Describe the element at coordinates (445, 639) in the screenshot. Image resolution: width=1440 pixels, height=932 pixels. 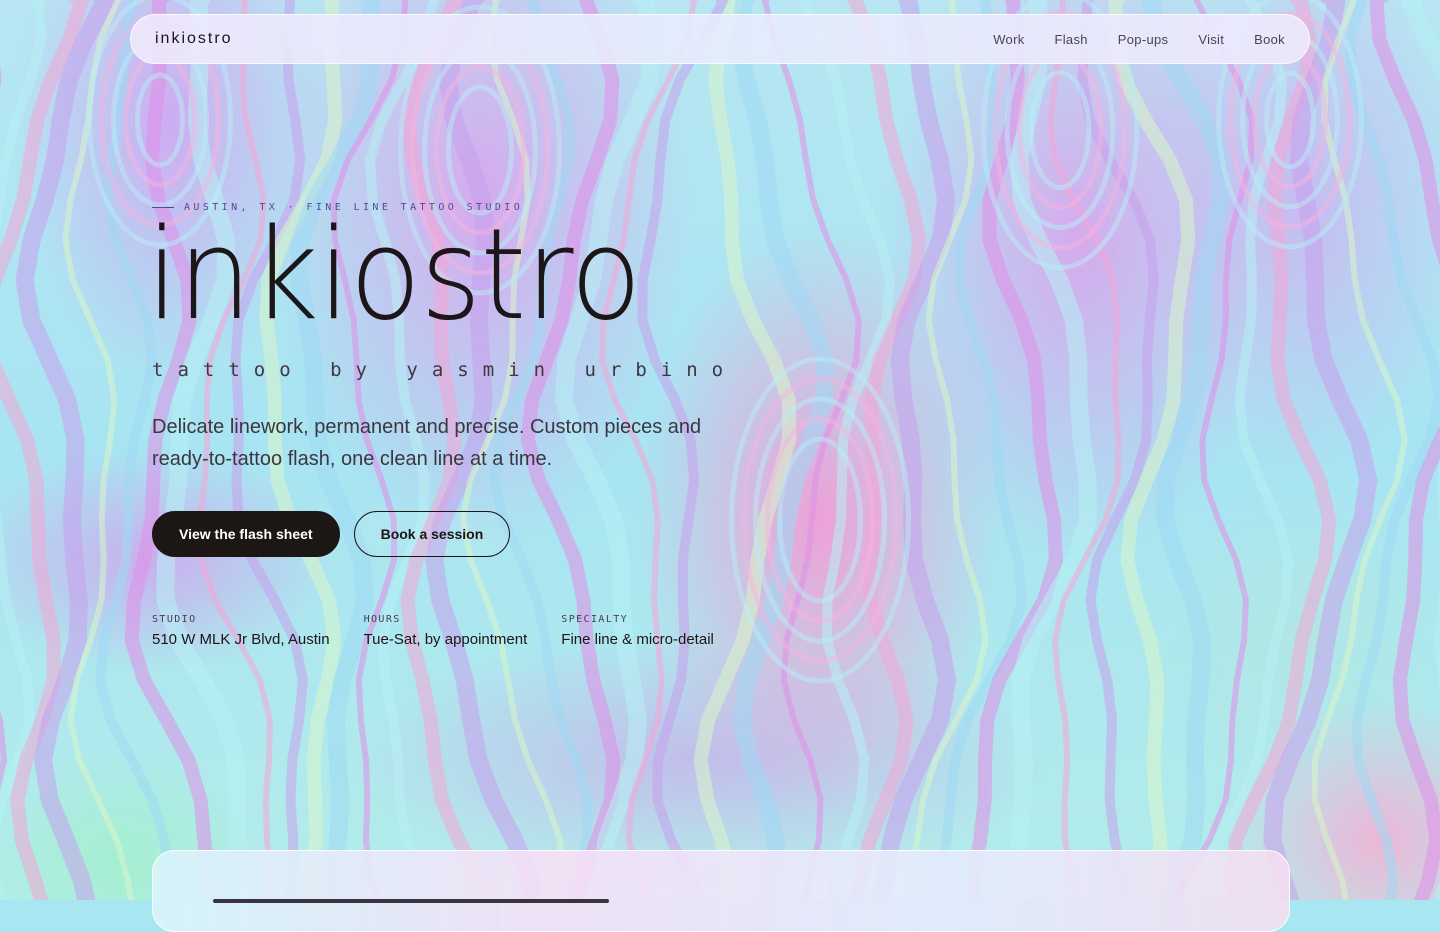
I see `fact-value: Tue-Sat, by appointment` at that location.